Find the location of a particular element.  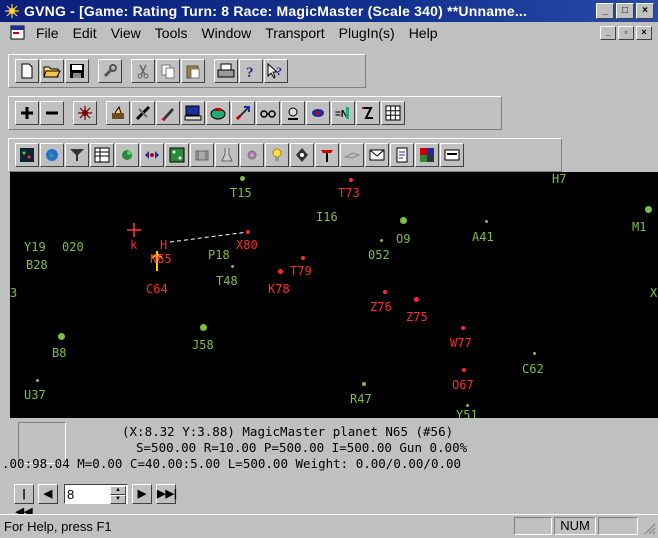

help-icon: ? is located at coordinates (251, 71).